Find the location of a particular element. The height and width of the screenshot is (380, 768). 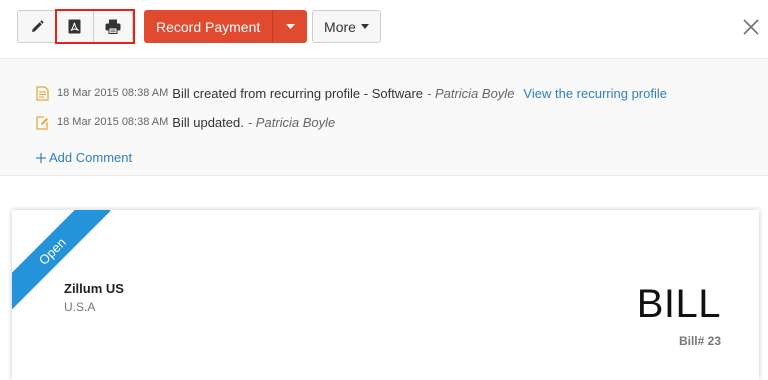

printer-icon is located at coordinates (113, 26).